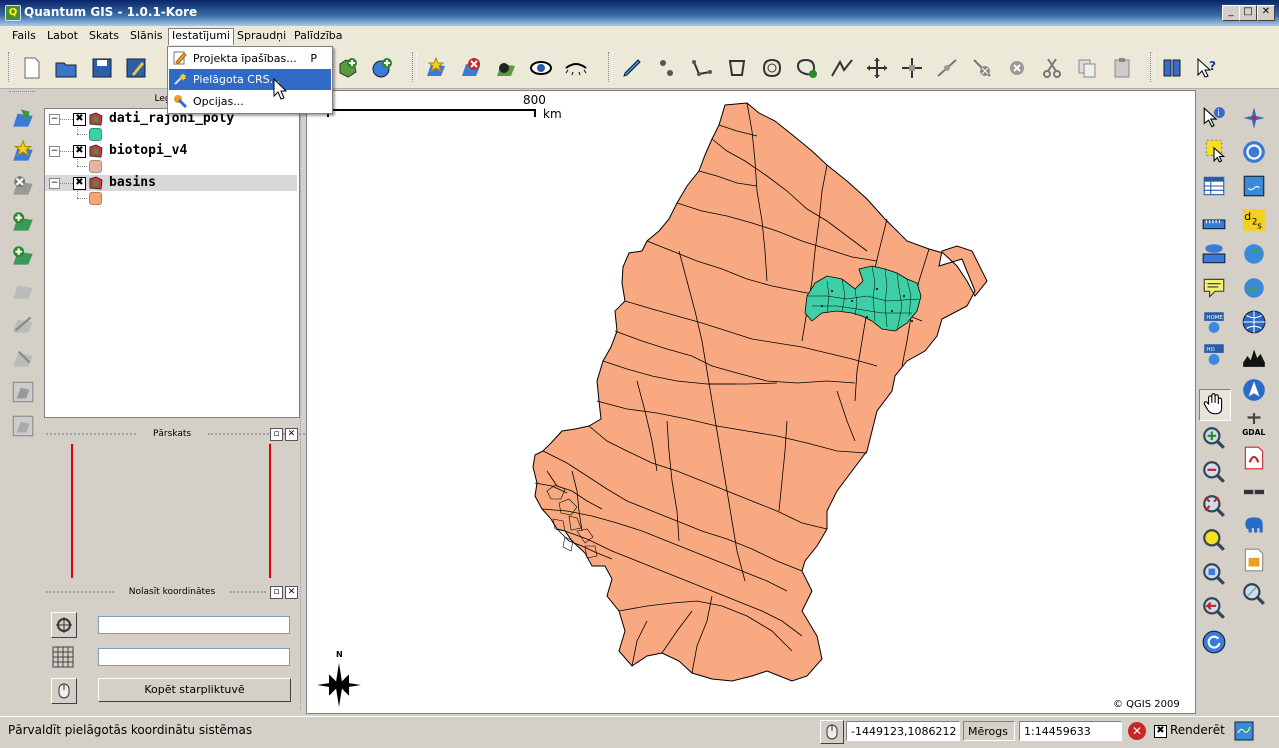  Describe the element at coordinates (1214, 288) in the screenshot. I see `map-tips-icon` at that location.